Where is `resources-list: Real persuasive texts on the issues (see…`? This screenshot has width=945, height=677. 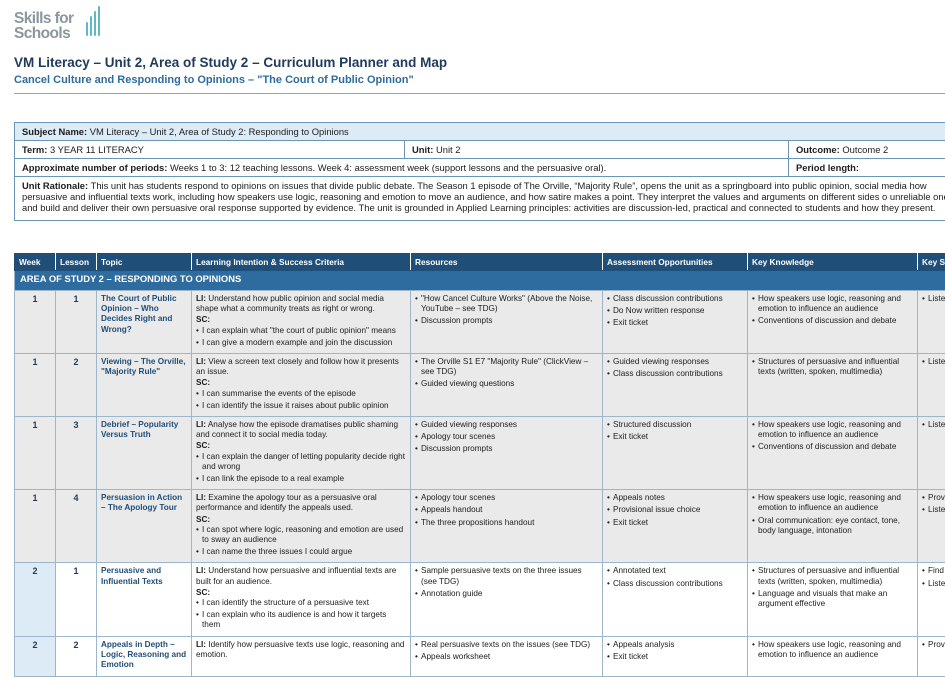 resources-list: Real persuasive texts on the issues (see… is located at coordinates (506, 651).